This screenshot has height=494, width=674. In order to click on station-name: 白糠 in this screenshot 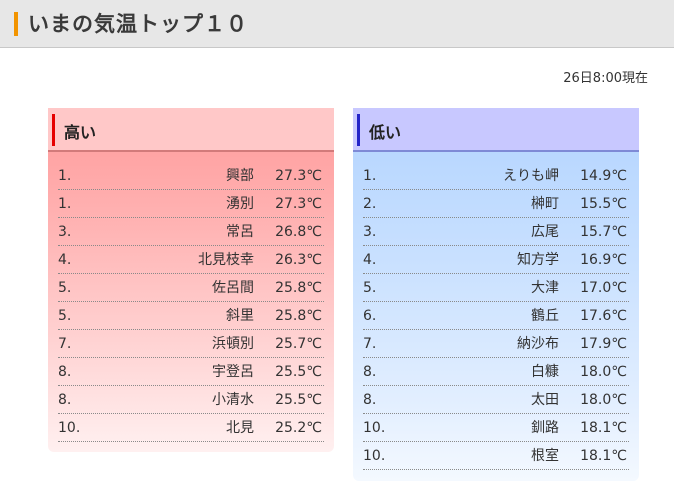, I will do `click(545, 372)`.